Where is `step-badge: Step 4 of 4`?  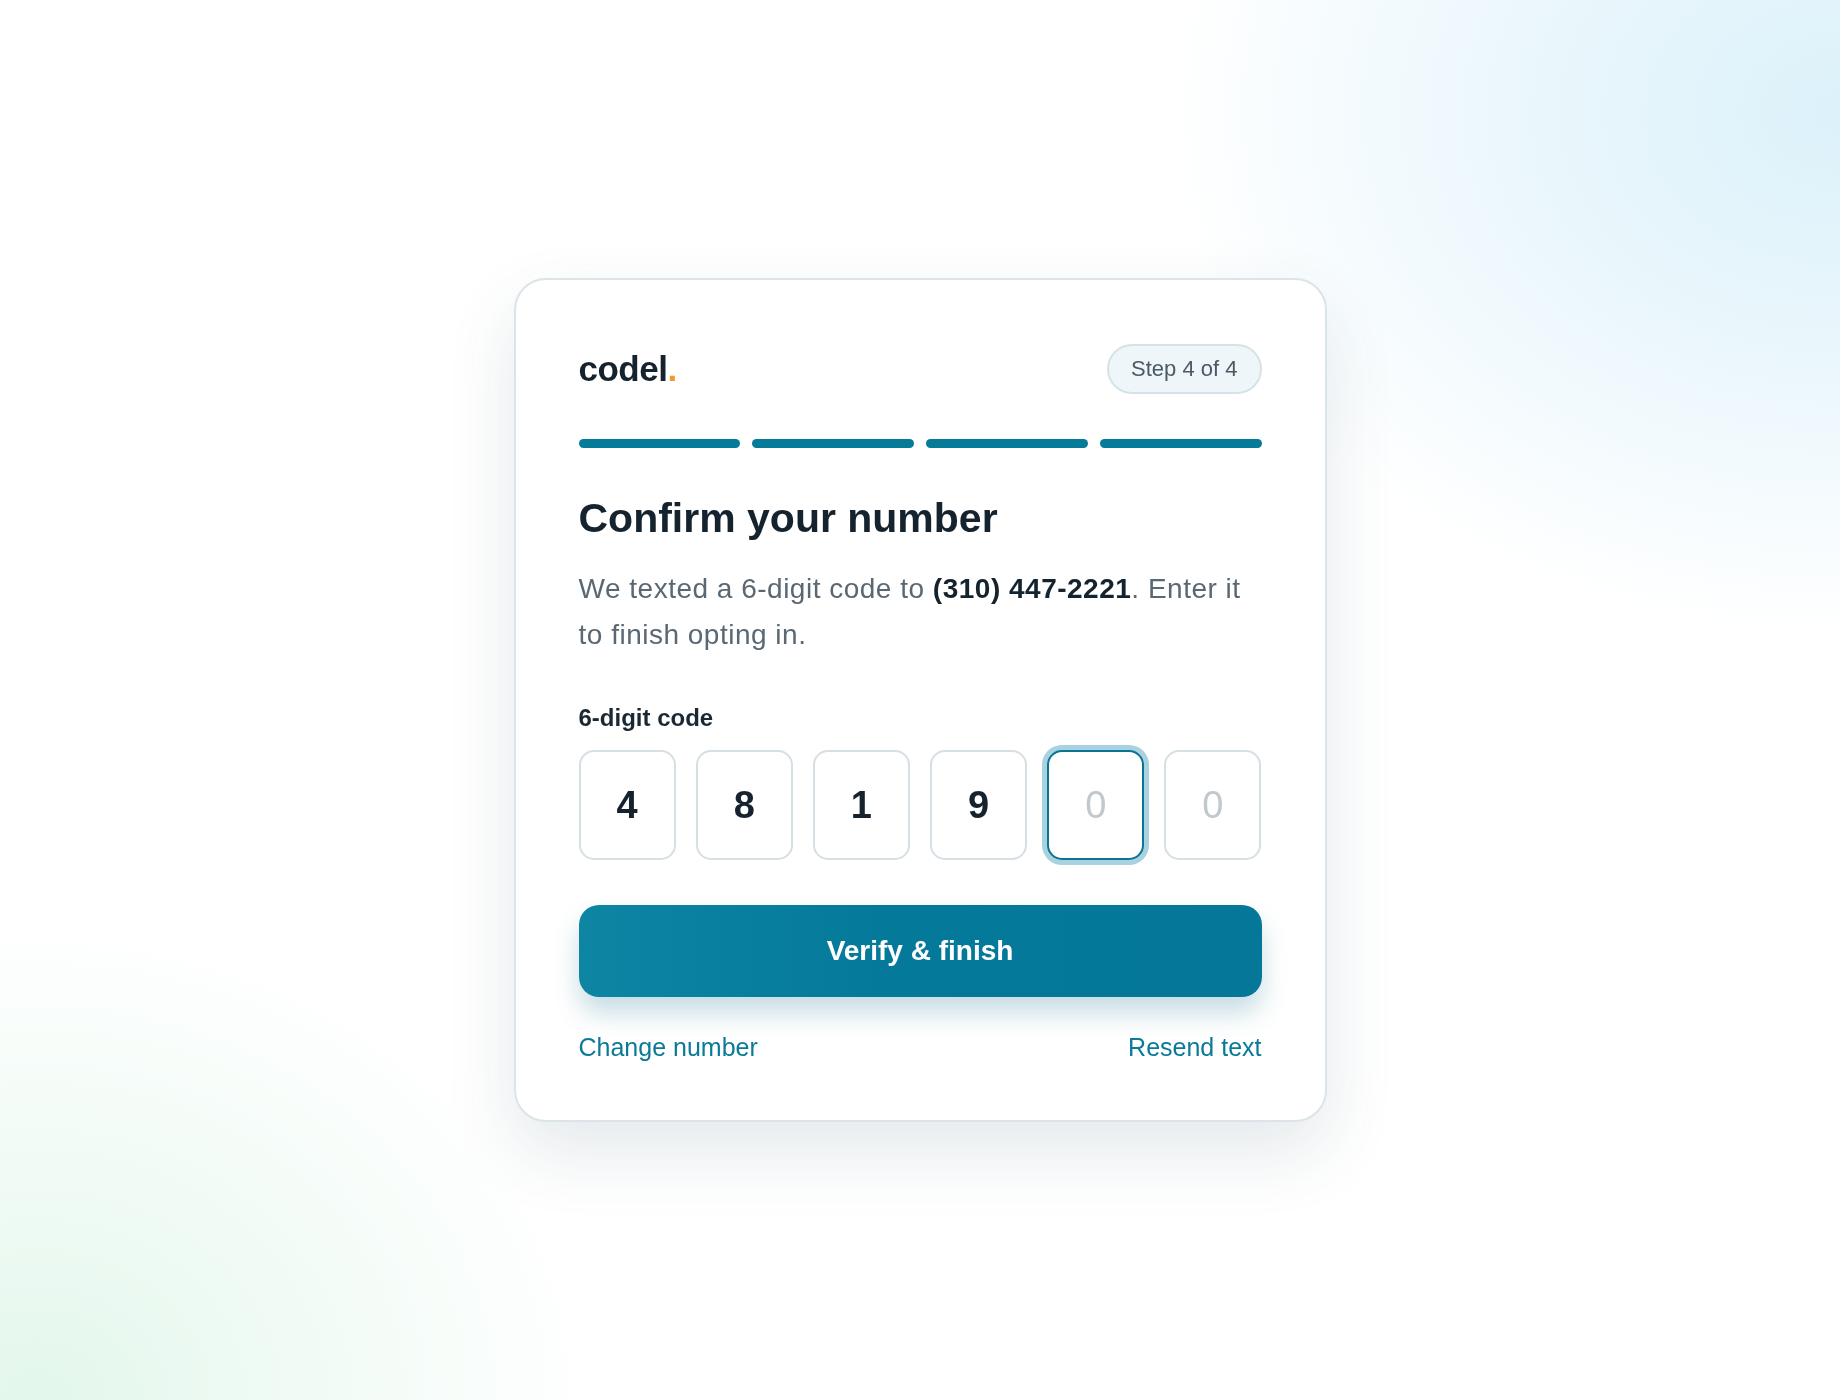
step-badge: Step 4 of 4 is located at coordinates (1184, 369).